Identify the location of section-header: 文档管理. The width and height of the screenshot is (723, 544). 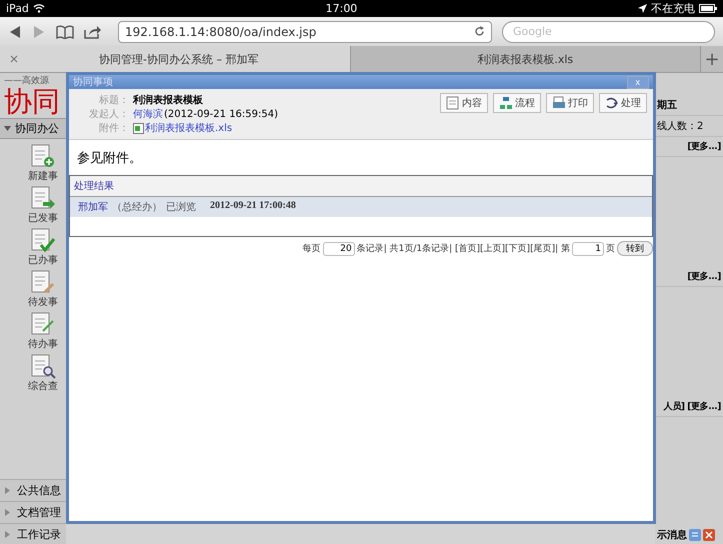
(33, 512).